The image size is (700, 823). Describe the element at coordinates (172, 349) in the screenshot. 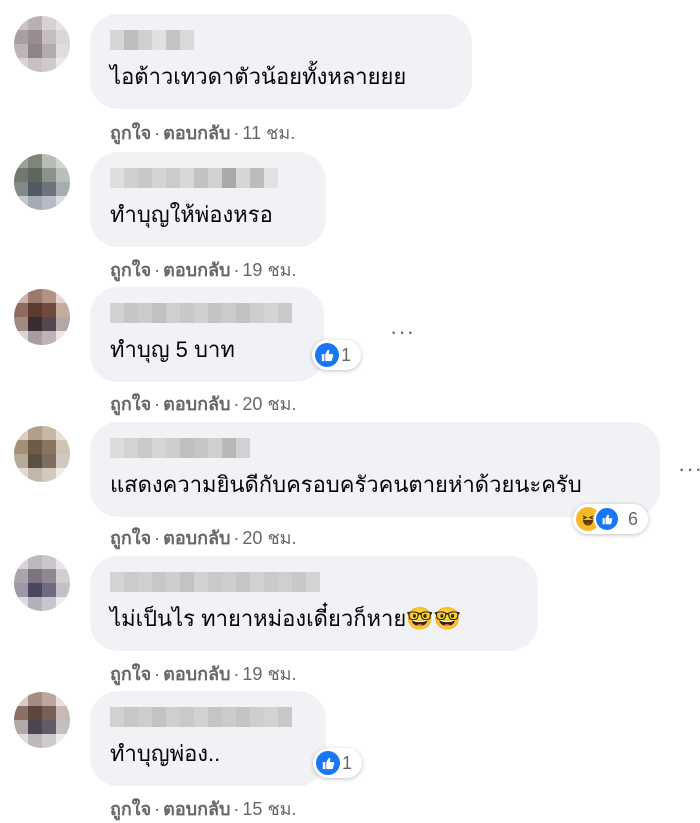

I see `comment-text: ทำบุญ 5 บาท` at that location.